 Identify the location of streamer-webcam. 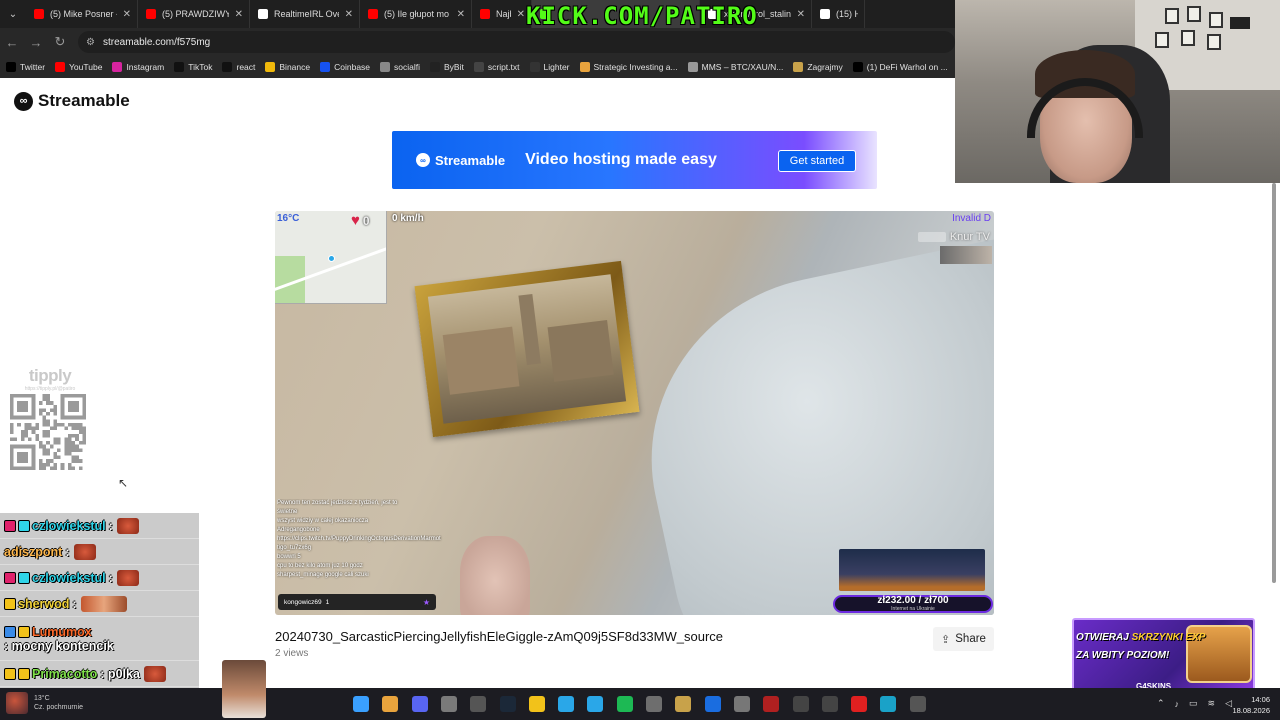
(1117, 91).